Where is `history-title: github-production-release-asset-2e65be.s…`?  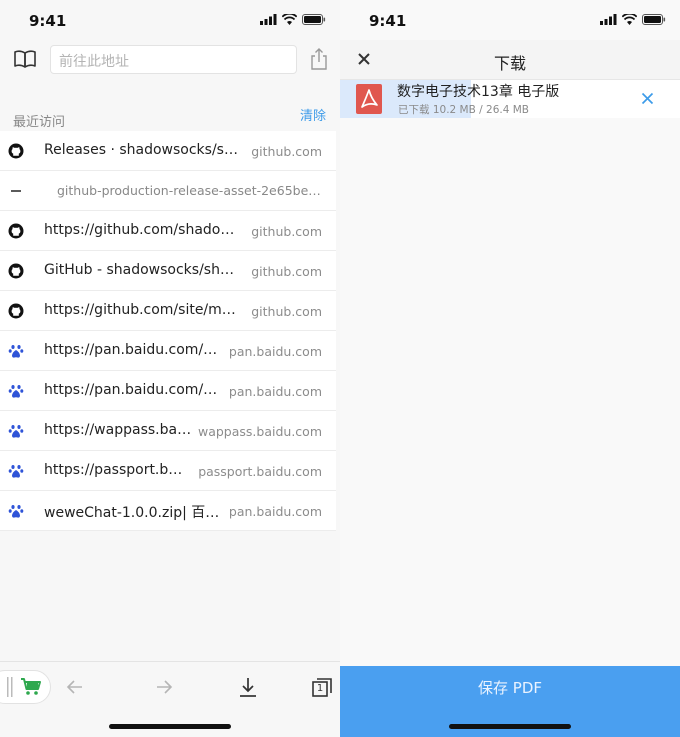 history-title: github-production-release-asset-2e65be.s… is located at coordinates (190, 190).